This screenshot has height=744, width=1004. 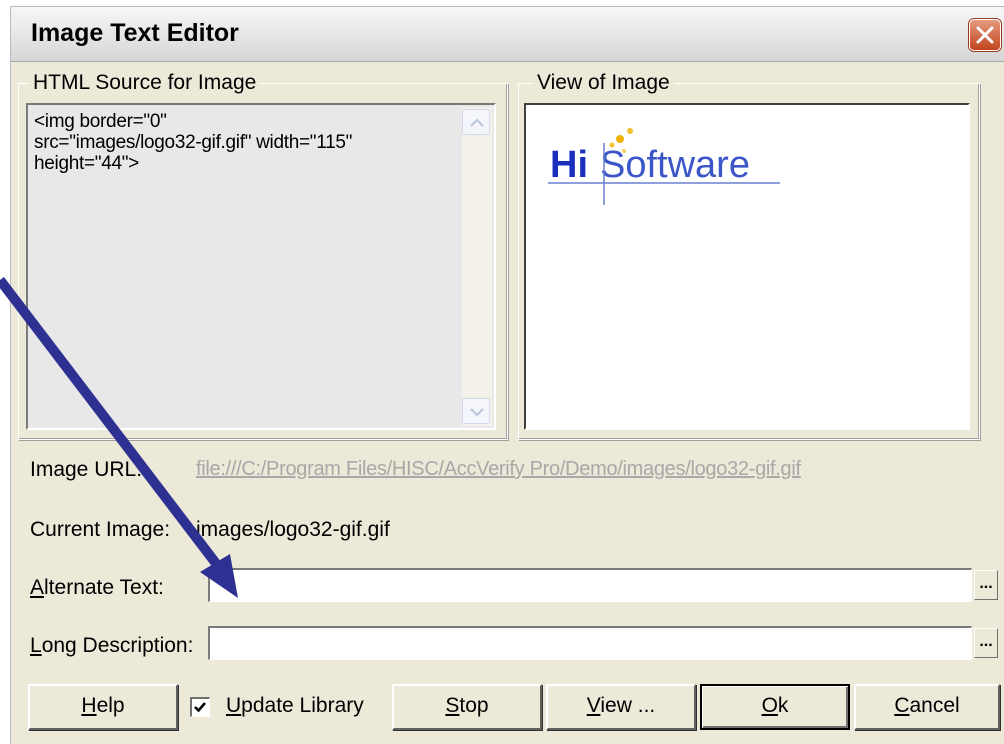 I want to click on alternate-text-field, so click(x=590, y=585).